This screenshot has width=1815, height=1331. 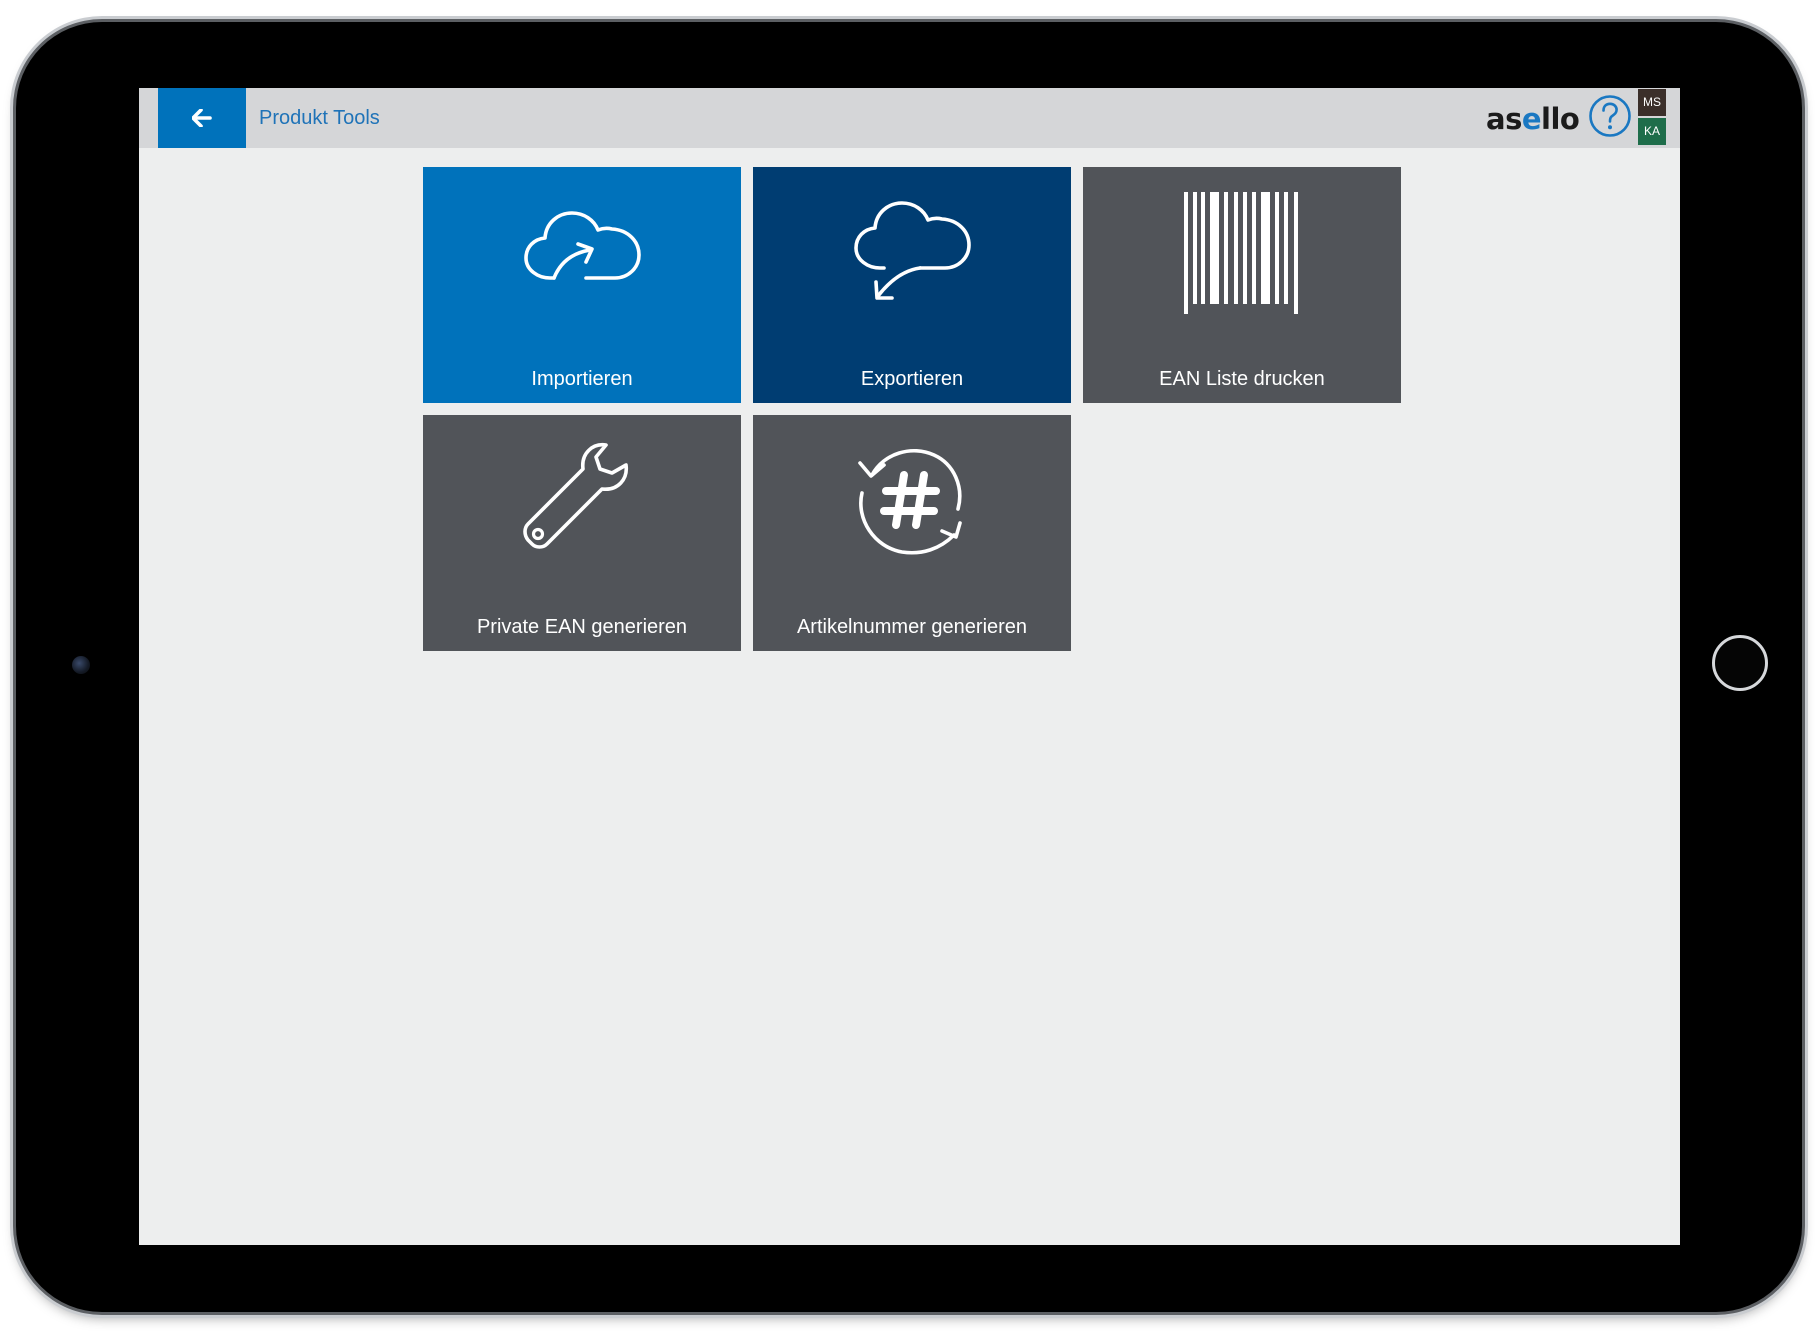 I want to click on camera-lens, so click(x=81, y=665).